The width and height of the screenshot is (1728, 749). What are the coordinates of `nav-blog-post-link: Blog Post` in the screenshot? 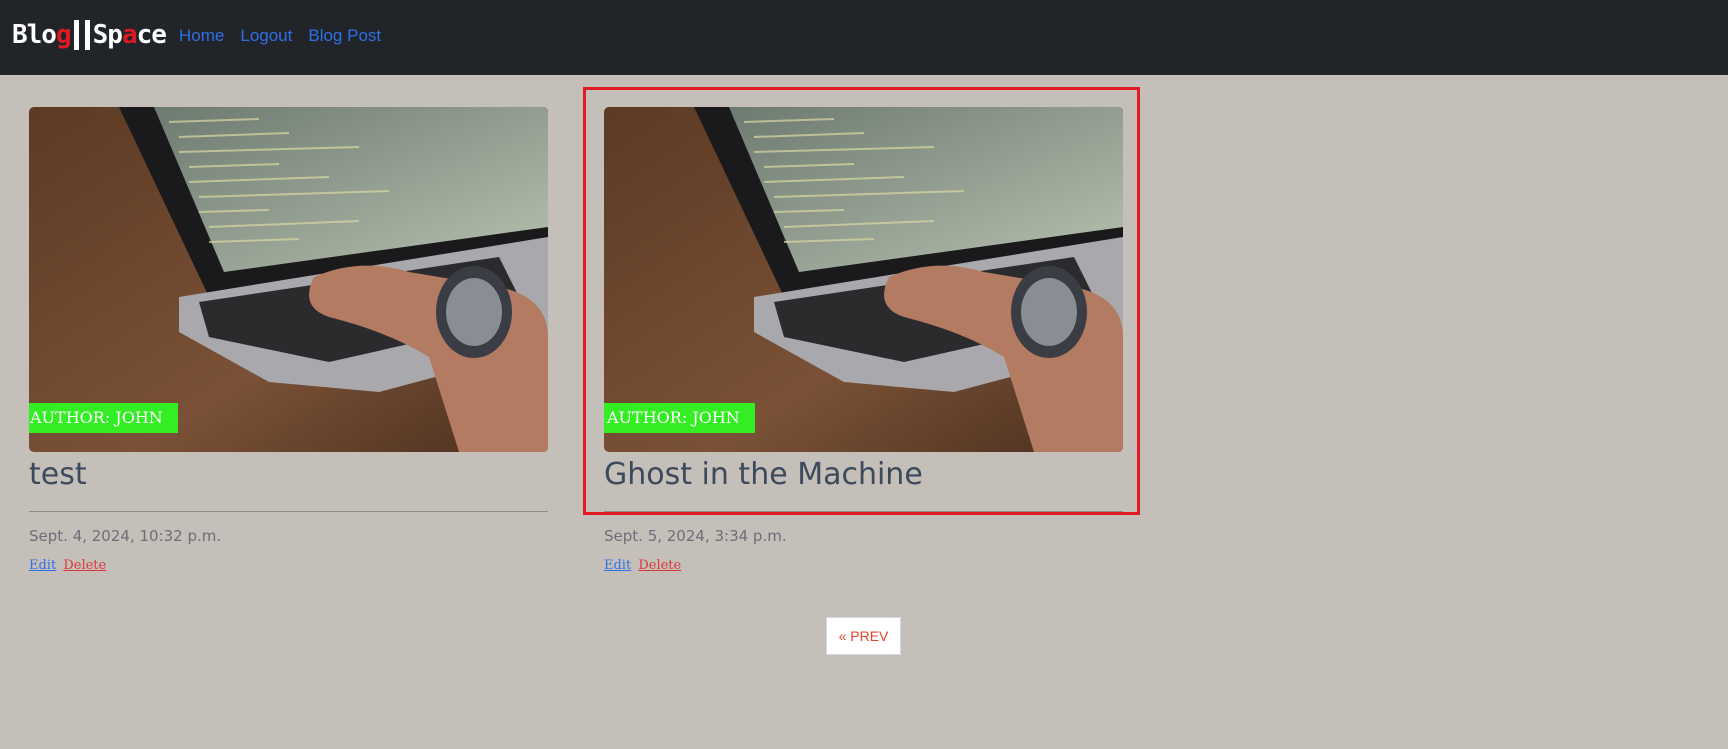 It's located at (344, 36).